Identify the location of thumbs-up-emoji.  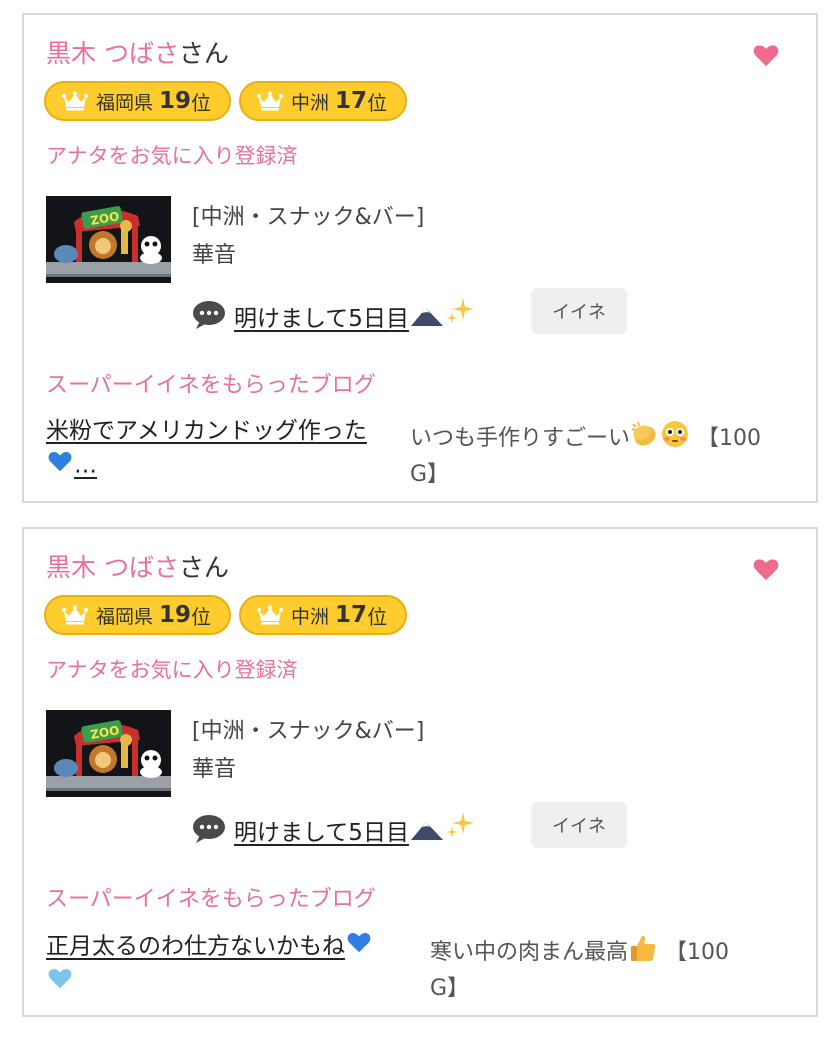
(643, 953).